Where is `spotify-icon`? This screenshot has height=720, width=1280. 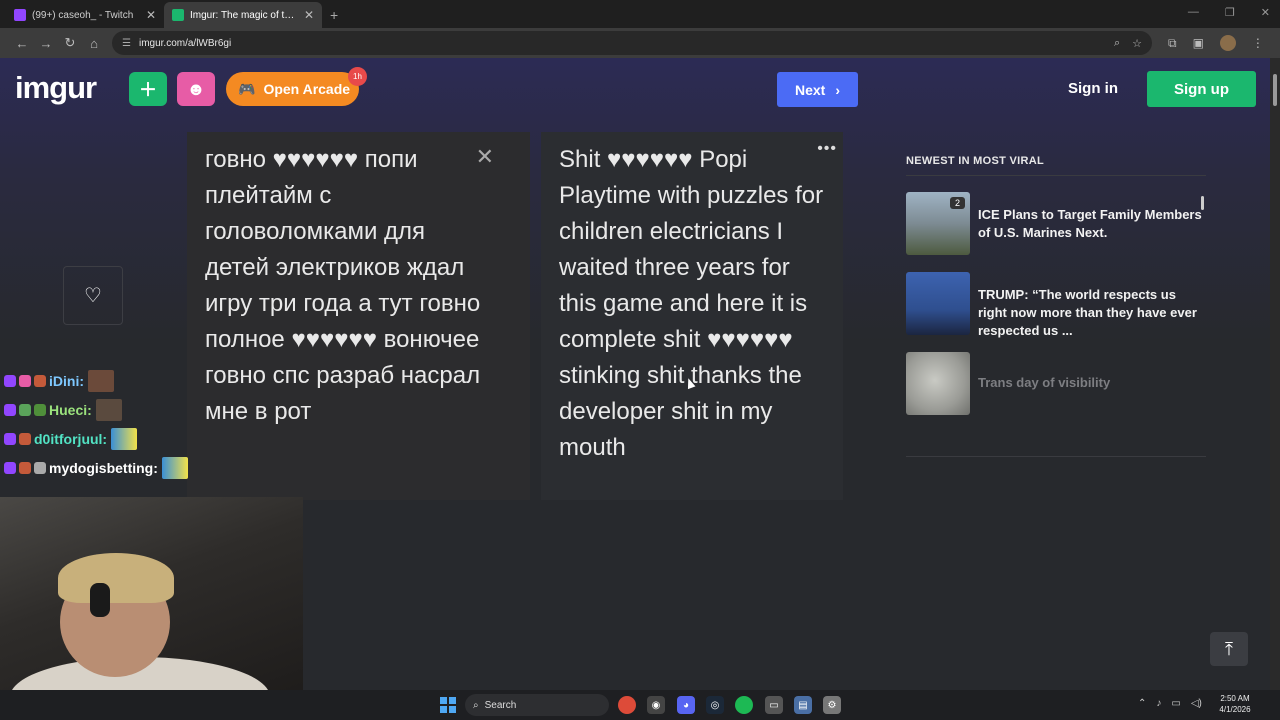 spotify-icon is located at coordinates (744, 705).